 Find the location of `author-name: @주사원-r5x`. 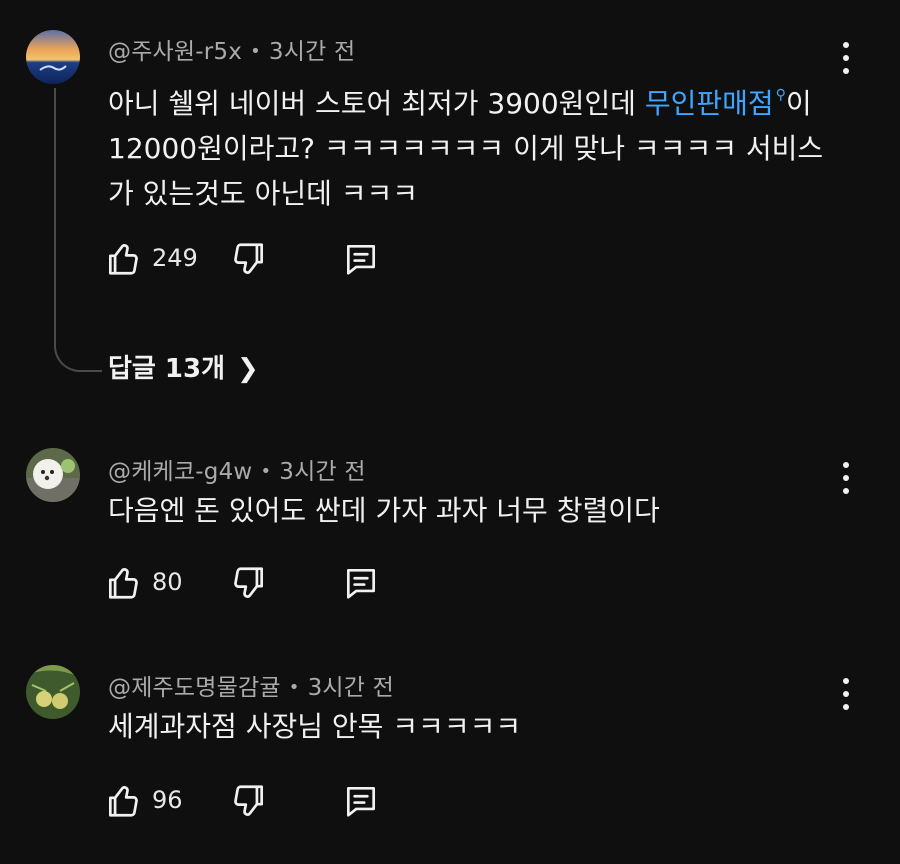

author-name: @주사원-r5x is located at coordinates (175, 52).